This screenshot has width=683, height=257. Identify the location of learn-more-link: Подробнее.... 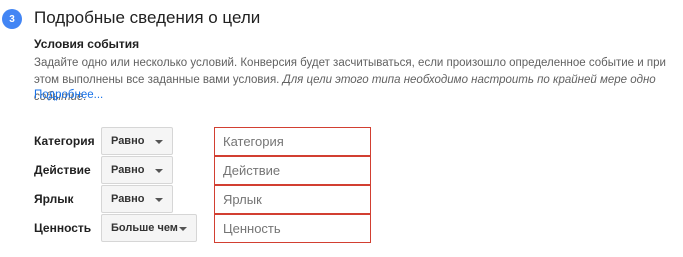
(68, 95).